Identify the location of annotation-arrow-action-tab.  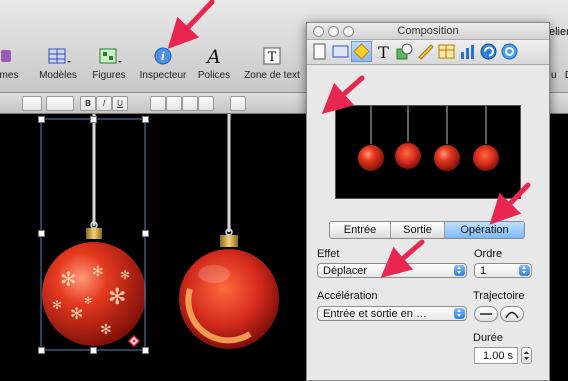
(510, 203).